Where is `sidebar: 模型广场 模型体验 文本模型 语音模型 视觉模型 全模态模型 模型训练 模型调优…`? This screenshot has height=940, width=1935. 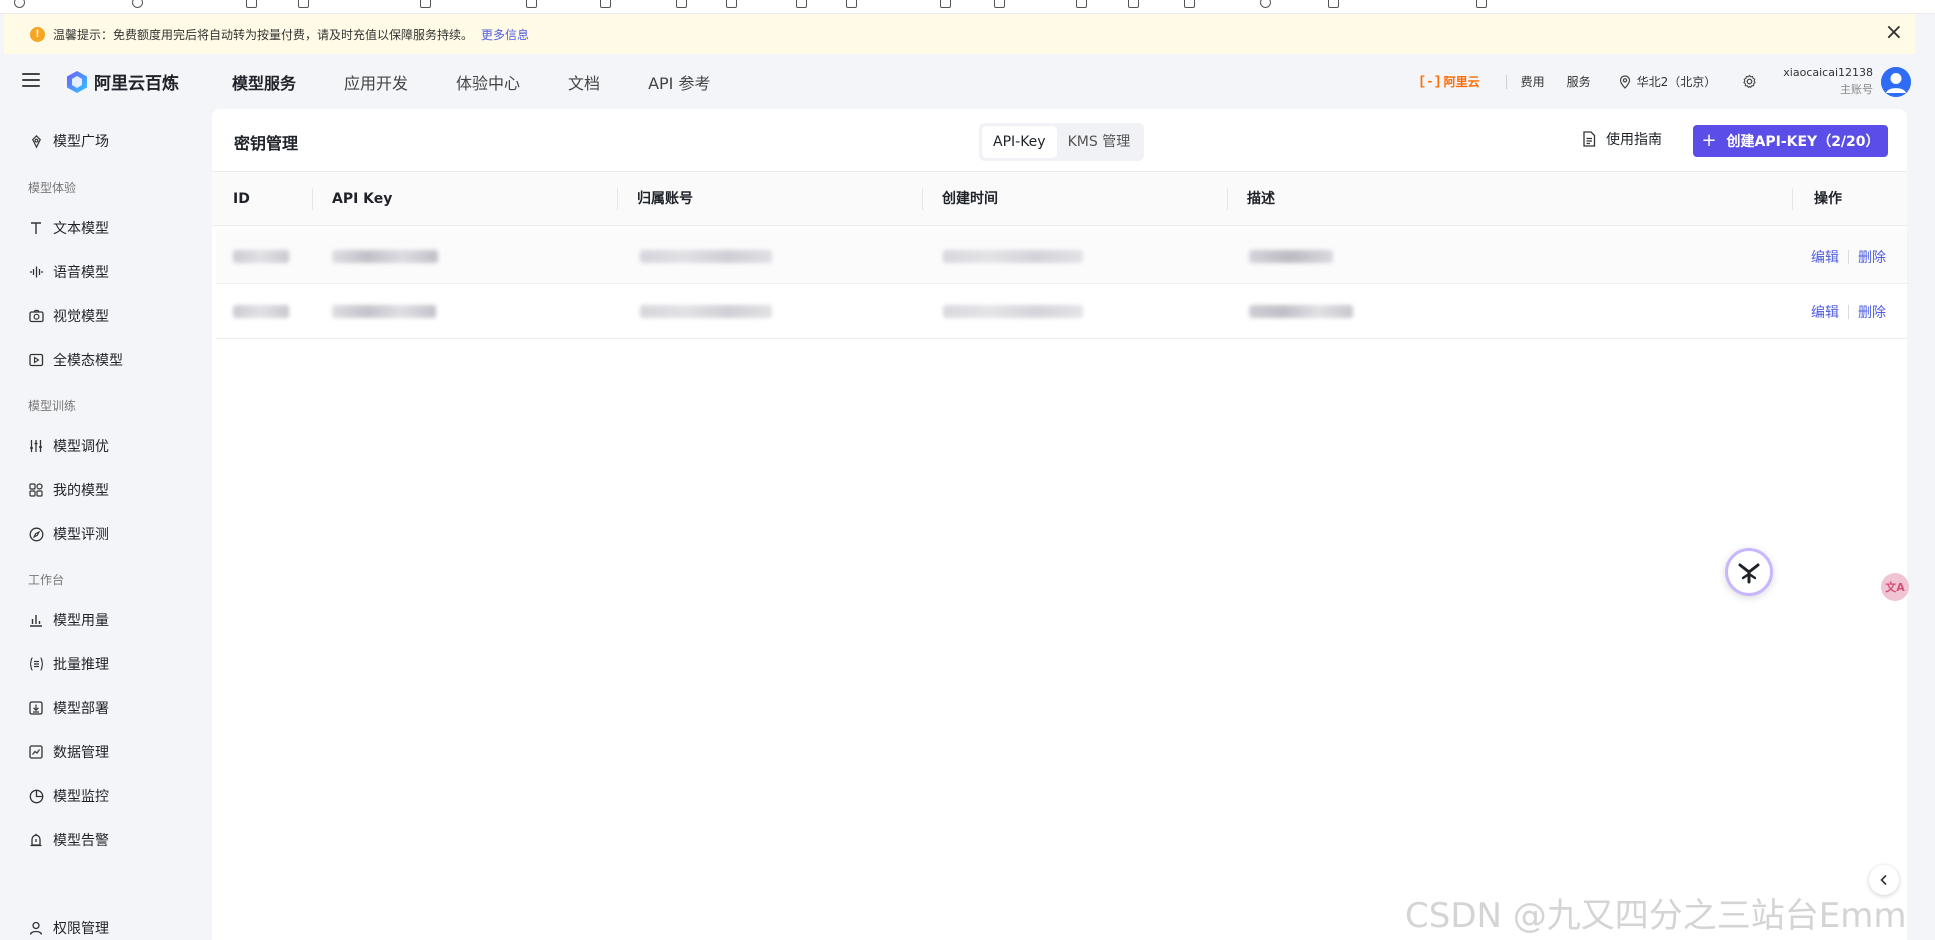
sidebar: 模型广场 模型体验 文本模型 语音模型 视觉模型 全模态模型 模型训练 模型调优… is located at coordinates (108, 524).